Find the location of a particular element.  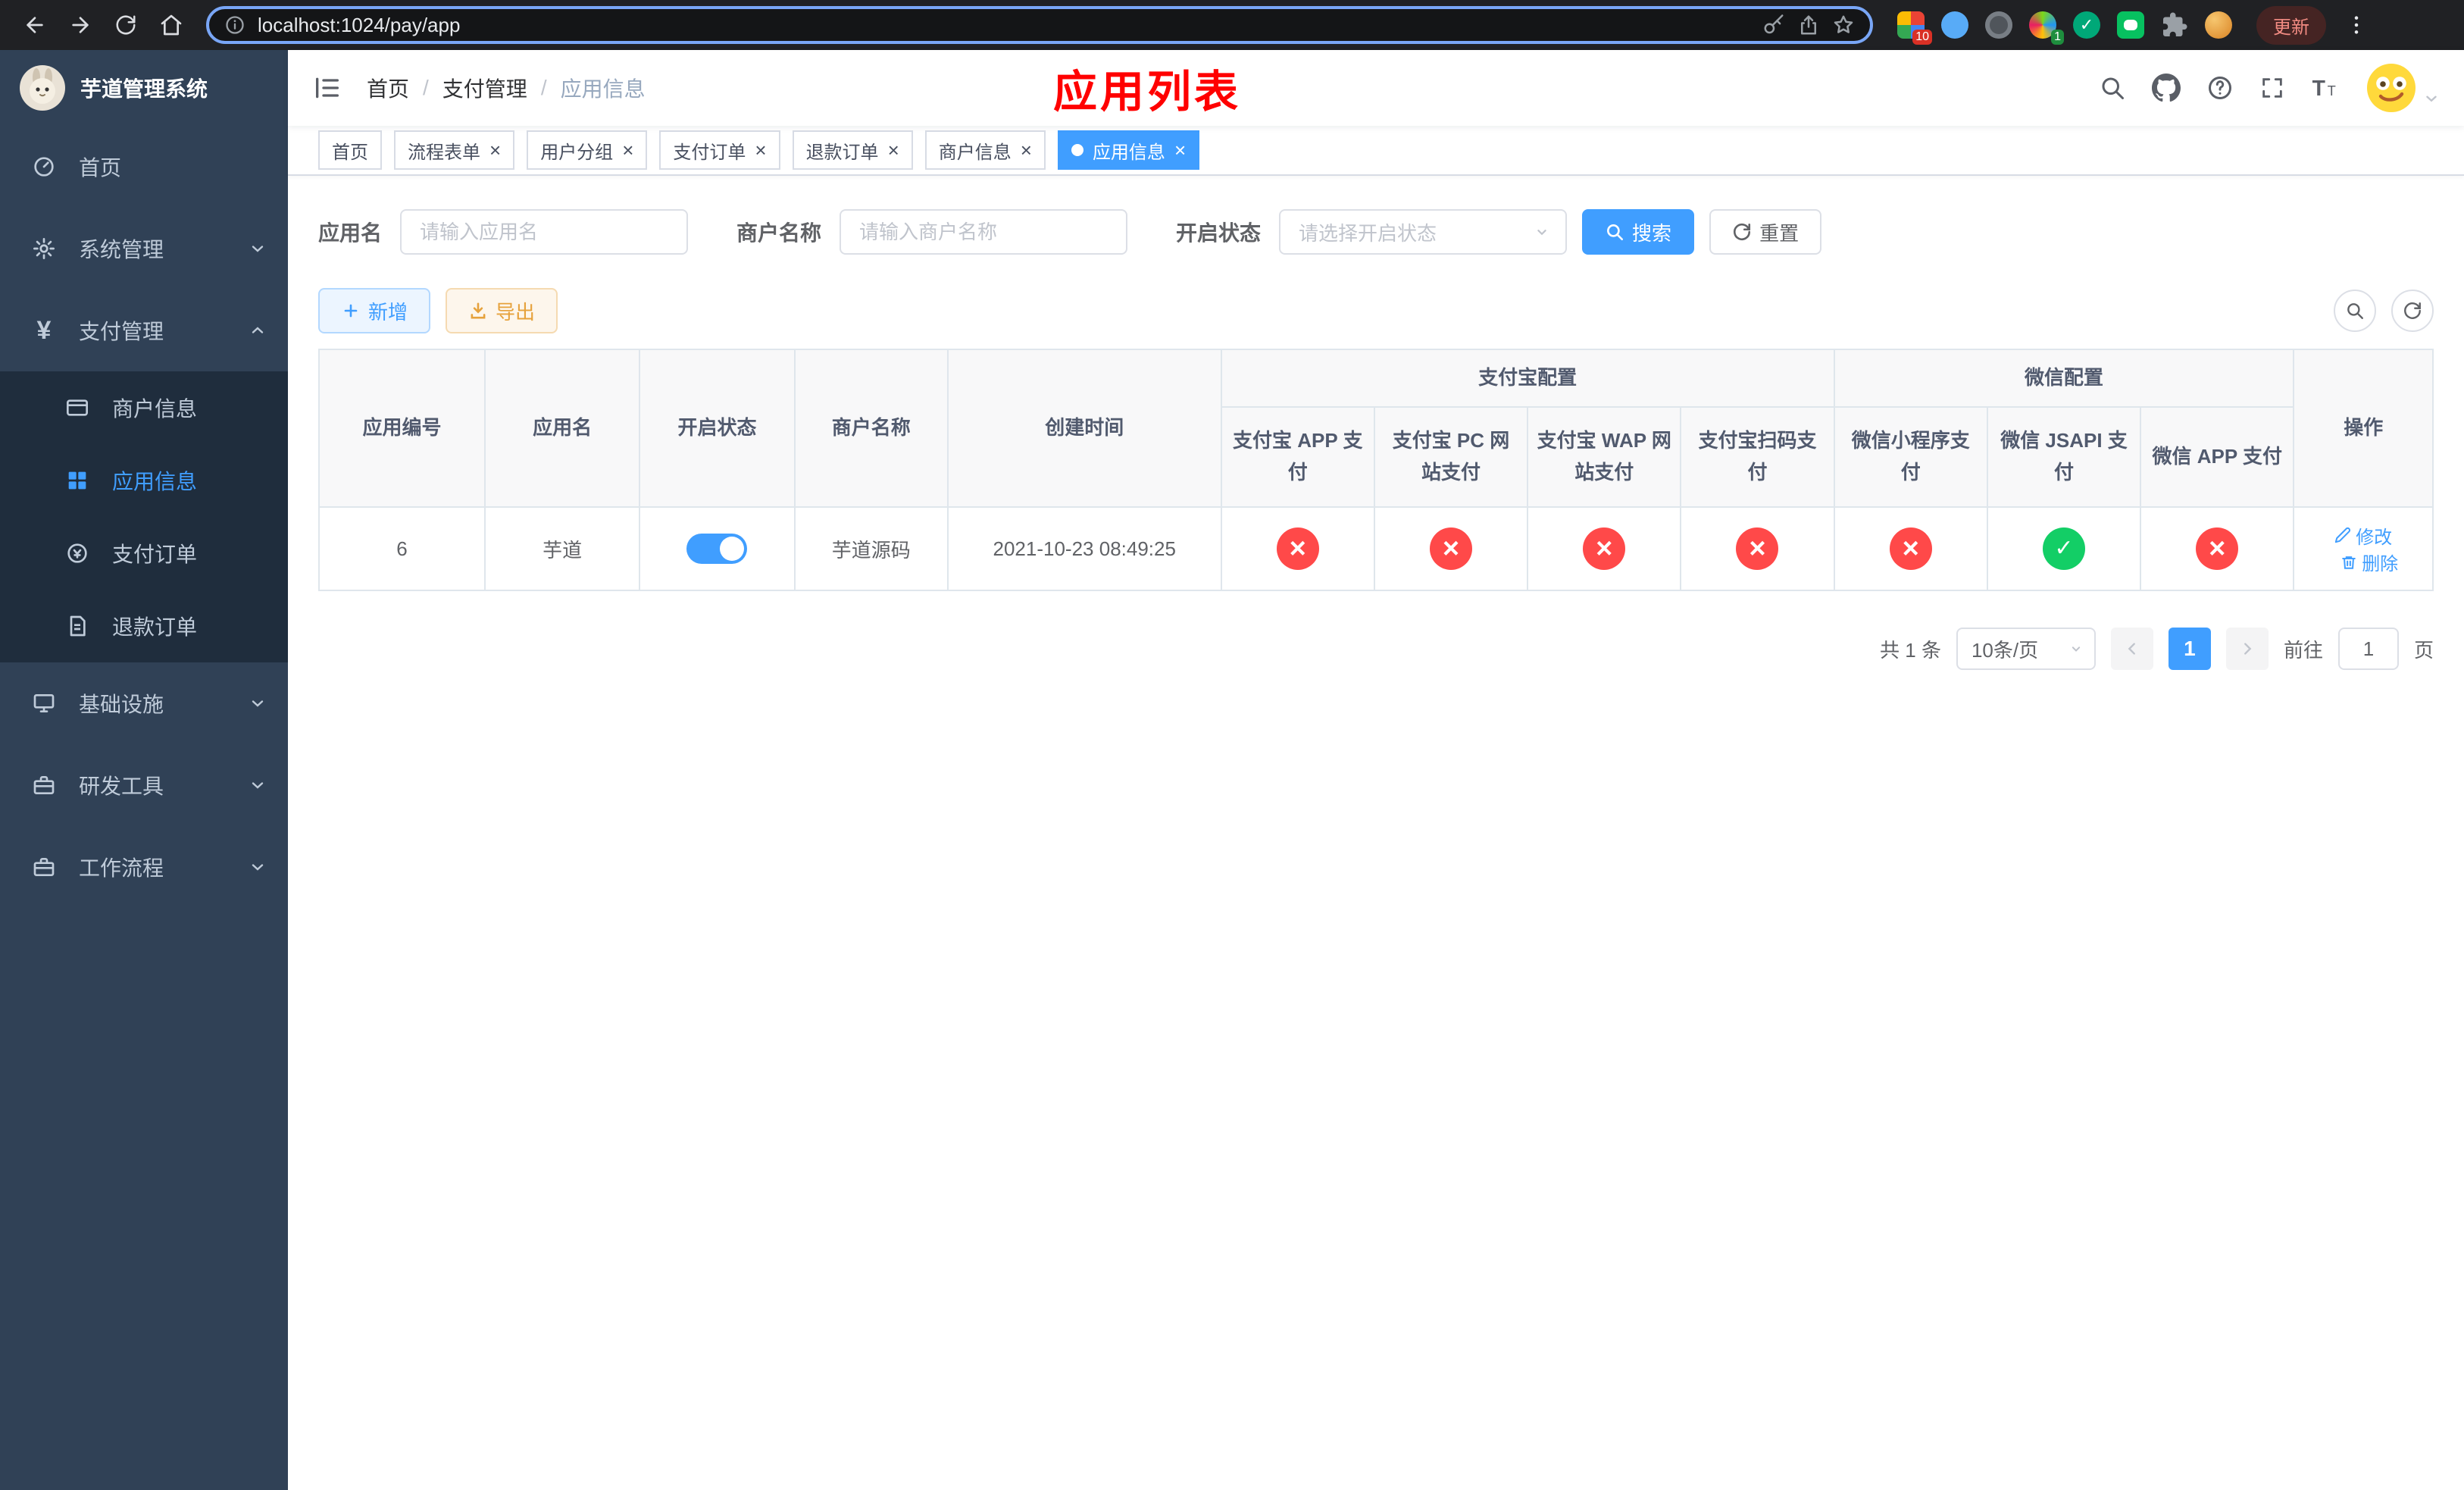

sidebar-item-home: 首页 is located at coordinates (144, 167).